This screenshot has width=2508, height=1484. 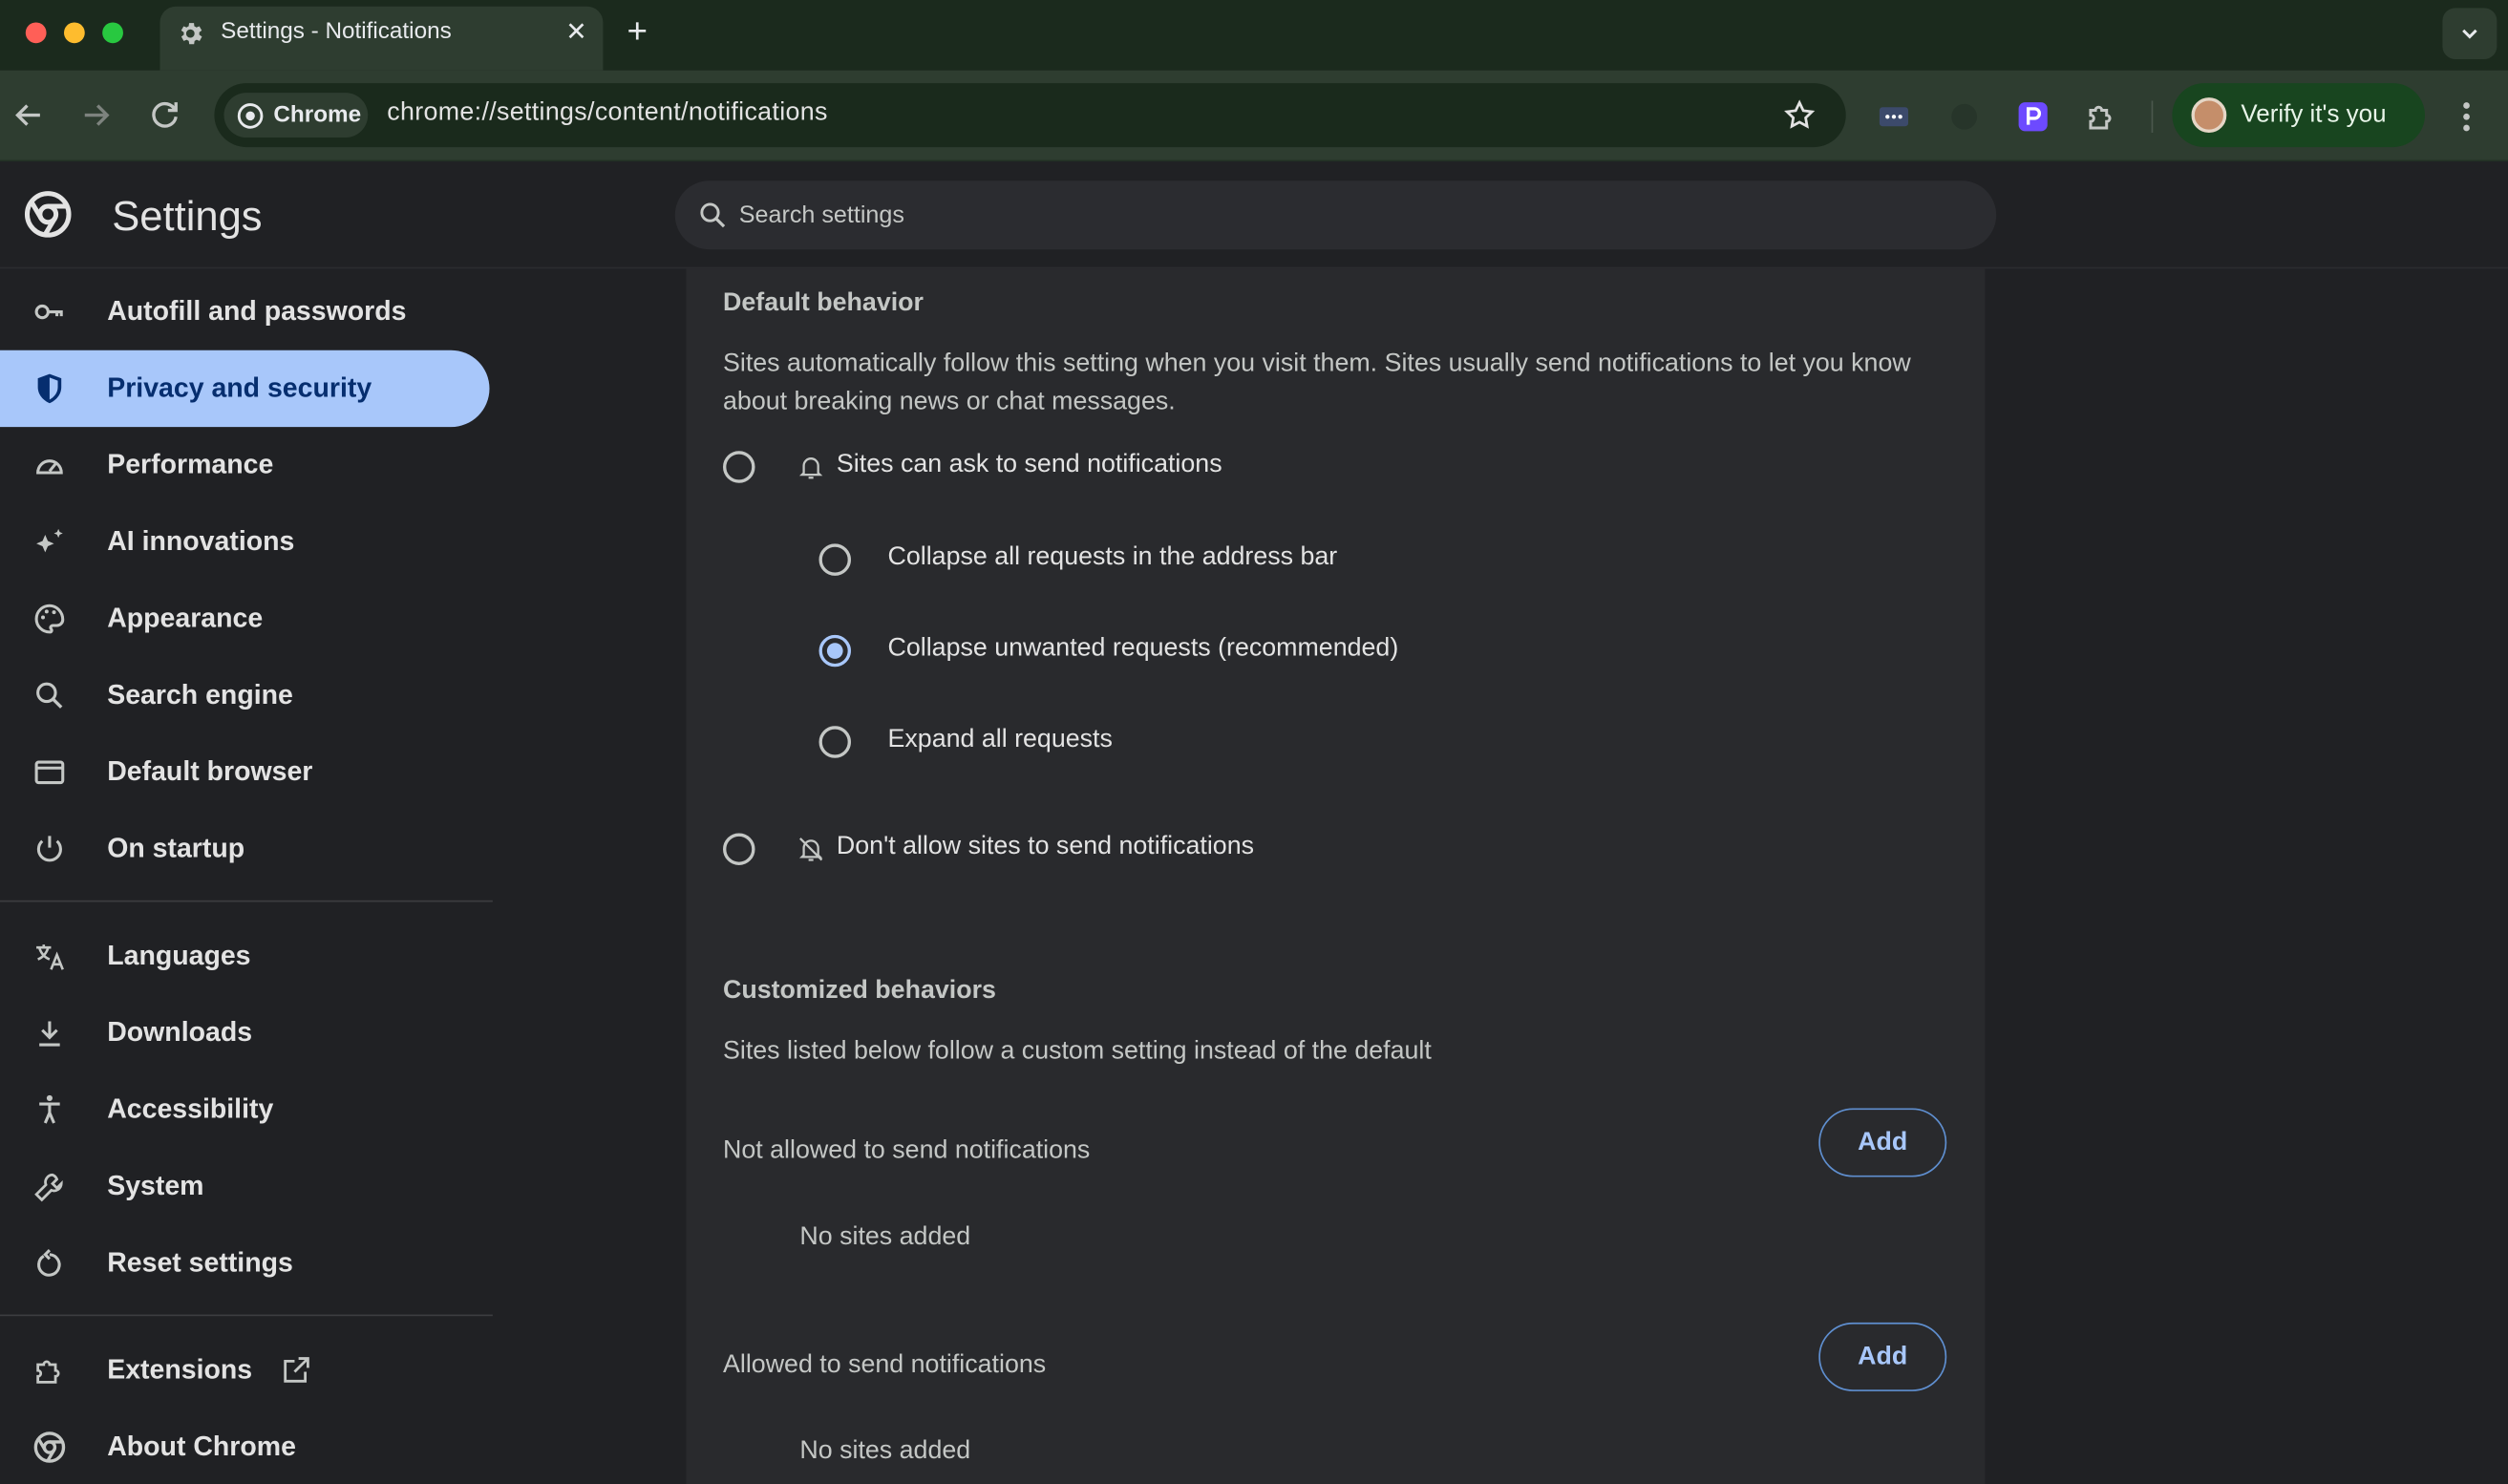 I want to click on avatar, so click(x=2209, y=115).